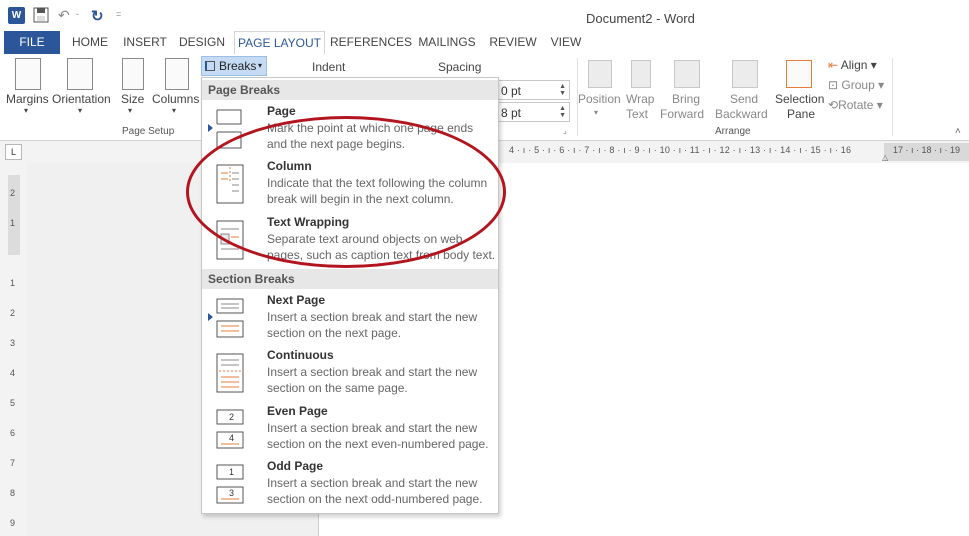  I want to click on item-description: section on the next page., so click(334, 333).